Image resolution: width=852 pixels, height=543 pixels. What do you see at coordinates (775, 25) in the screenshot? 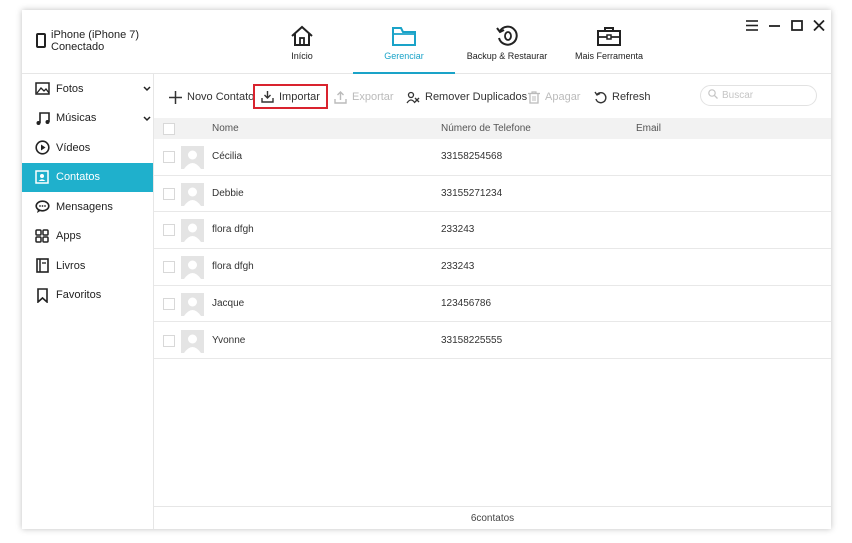
I see `minimize-button` at bounding box center [775, 25].